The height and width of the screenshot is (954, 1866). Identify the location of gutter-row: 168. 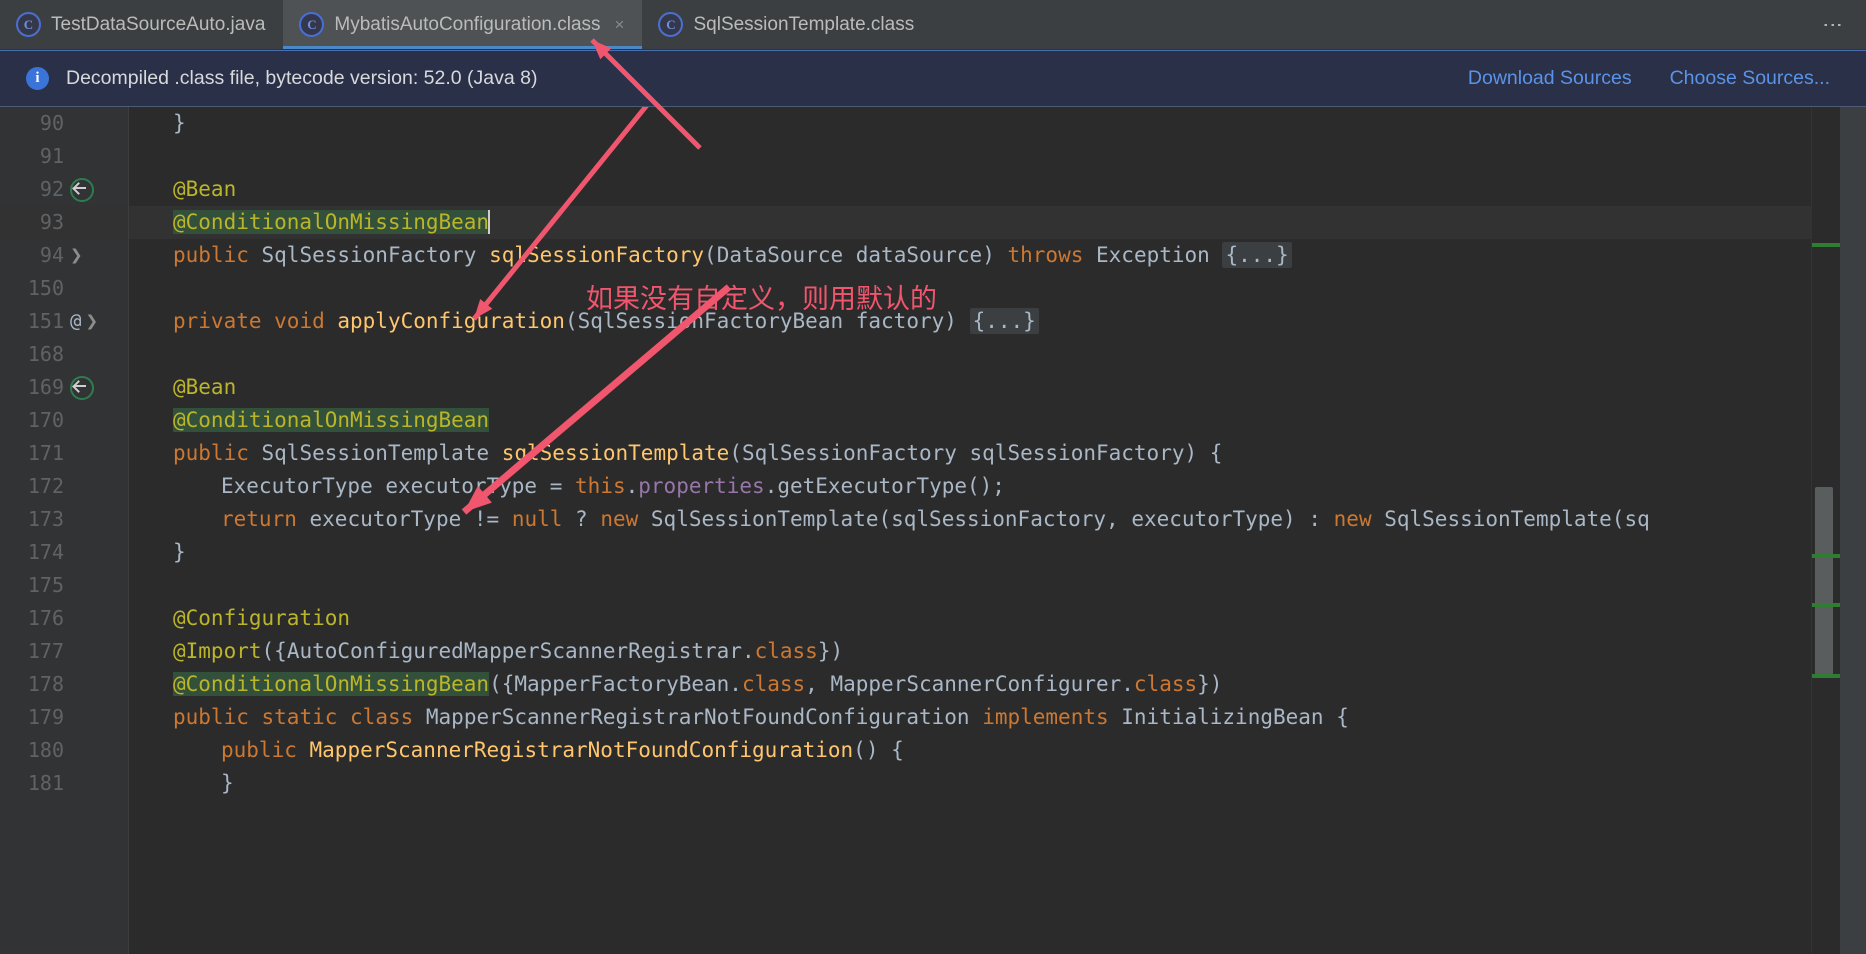
(64, 354).